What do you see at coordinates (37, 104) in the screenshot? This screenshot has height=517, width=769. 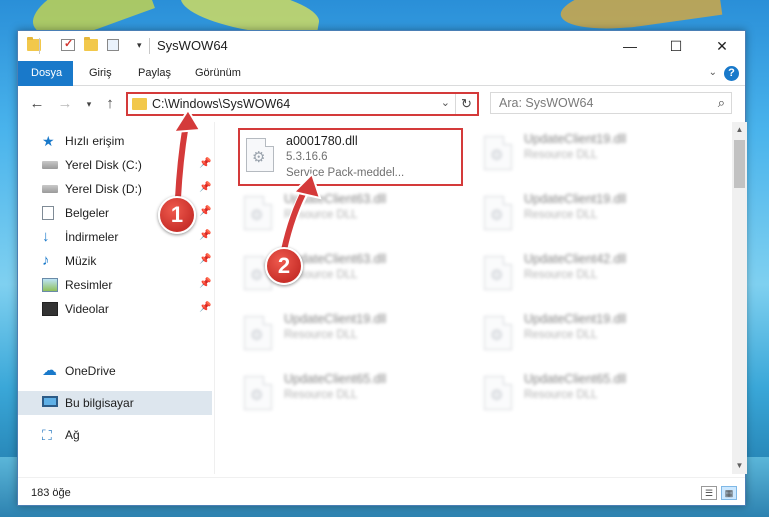 I see `back-arrow-icon: ←` at bounding box center [37, 104].